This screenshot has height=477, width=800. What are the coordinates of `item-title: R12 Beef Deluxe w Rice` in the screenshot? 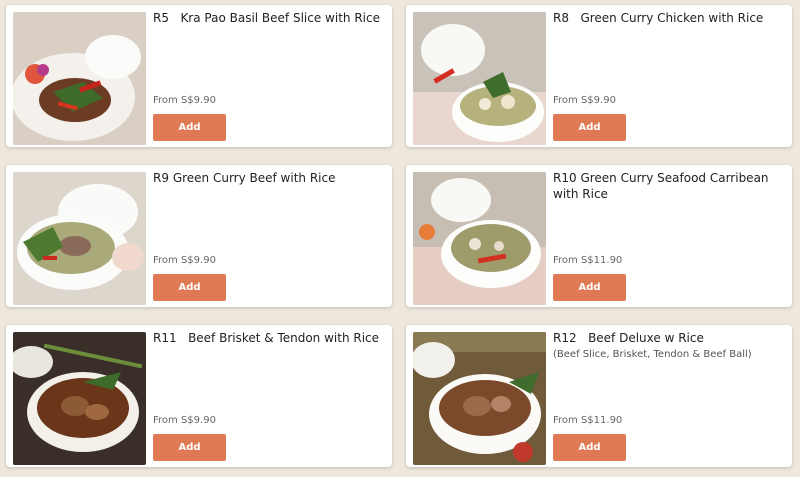 It's located at (669, 338).